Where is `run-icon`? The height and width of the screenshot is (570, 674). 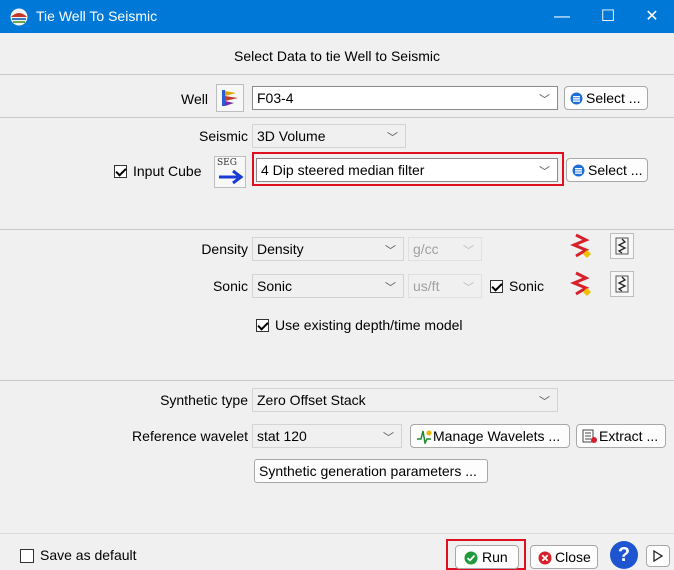
run-icon is located at coordinates (471, 558).